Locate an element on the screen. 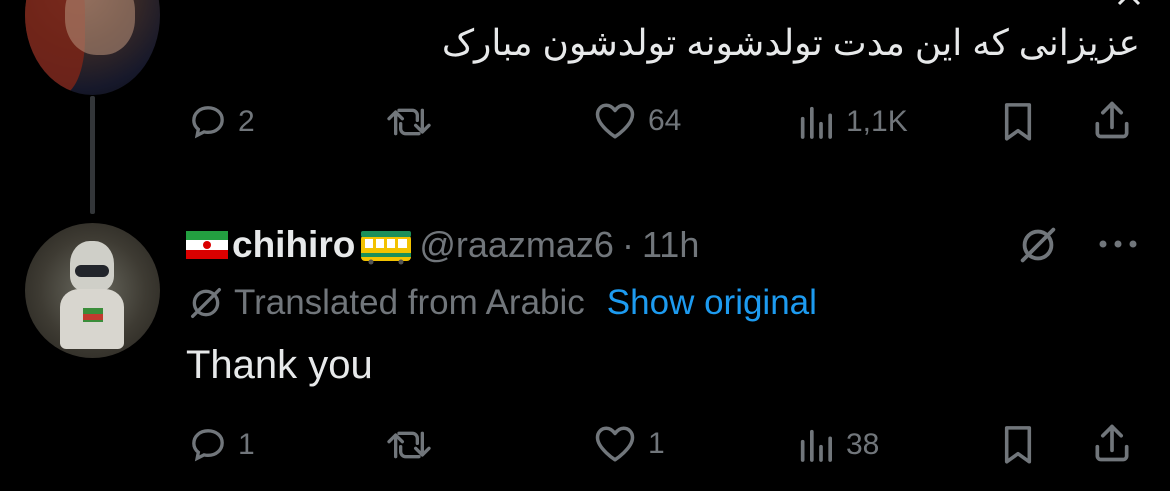  reply-count: 2 is located at coordinates (246, 121).